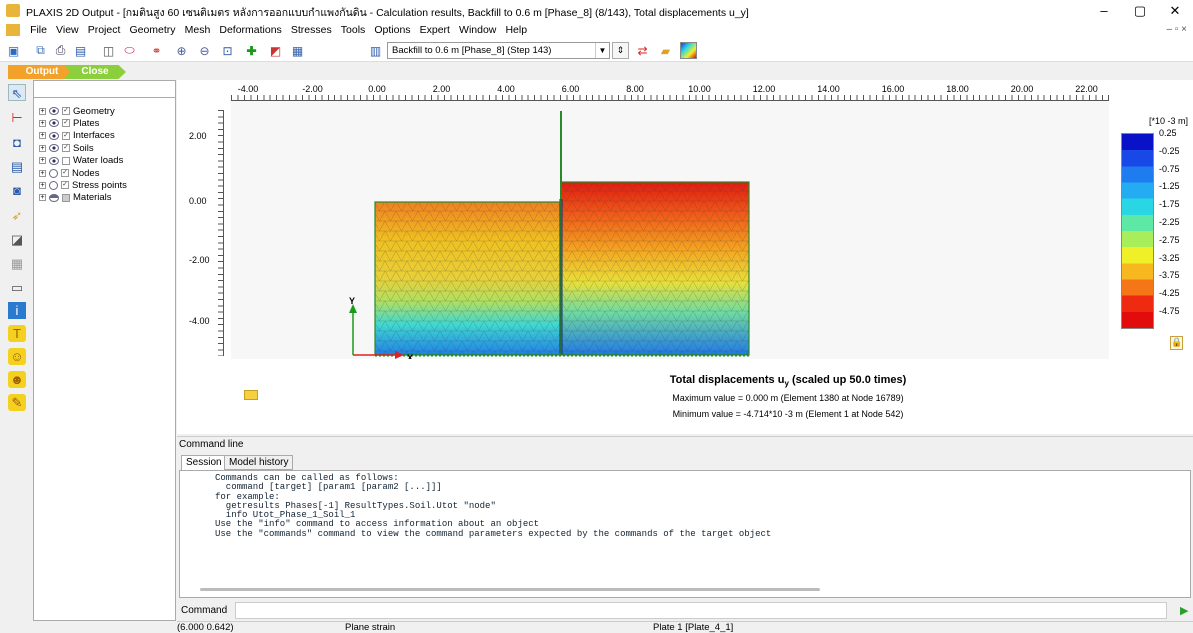  Describe the element at coordinates (250, 30) in the screenshot. I see `menu-deformations: Deformations` at that location.